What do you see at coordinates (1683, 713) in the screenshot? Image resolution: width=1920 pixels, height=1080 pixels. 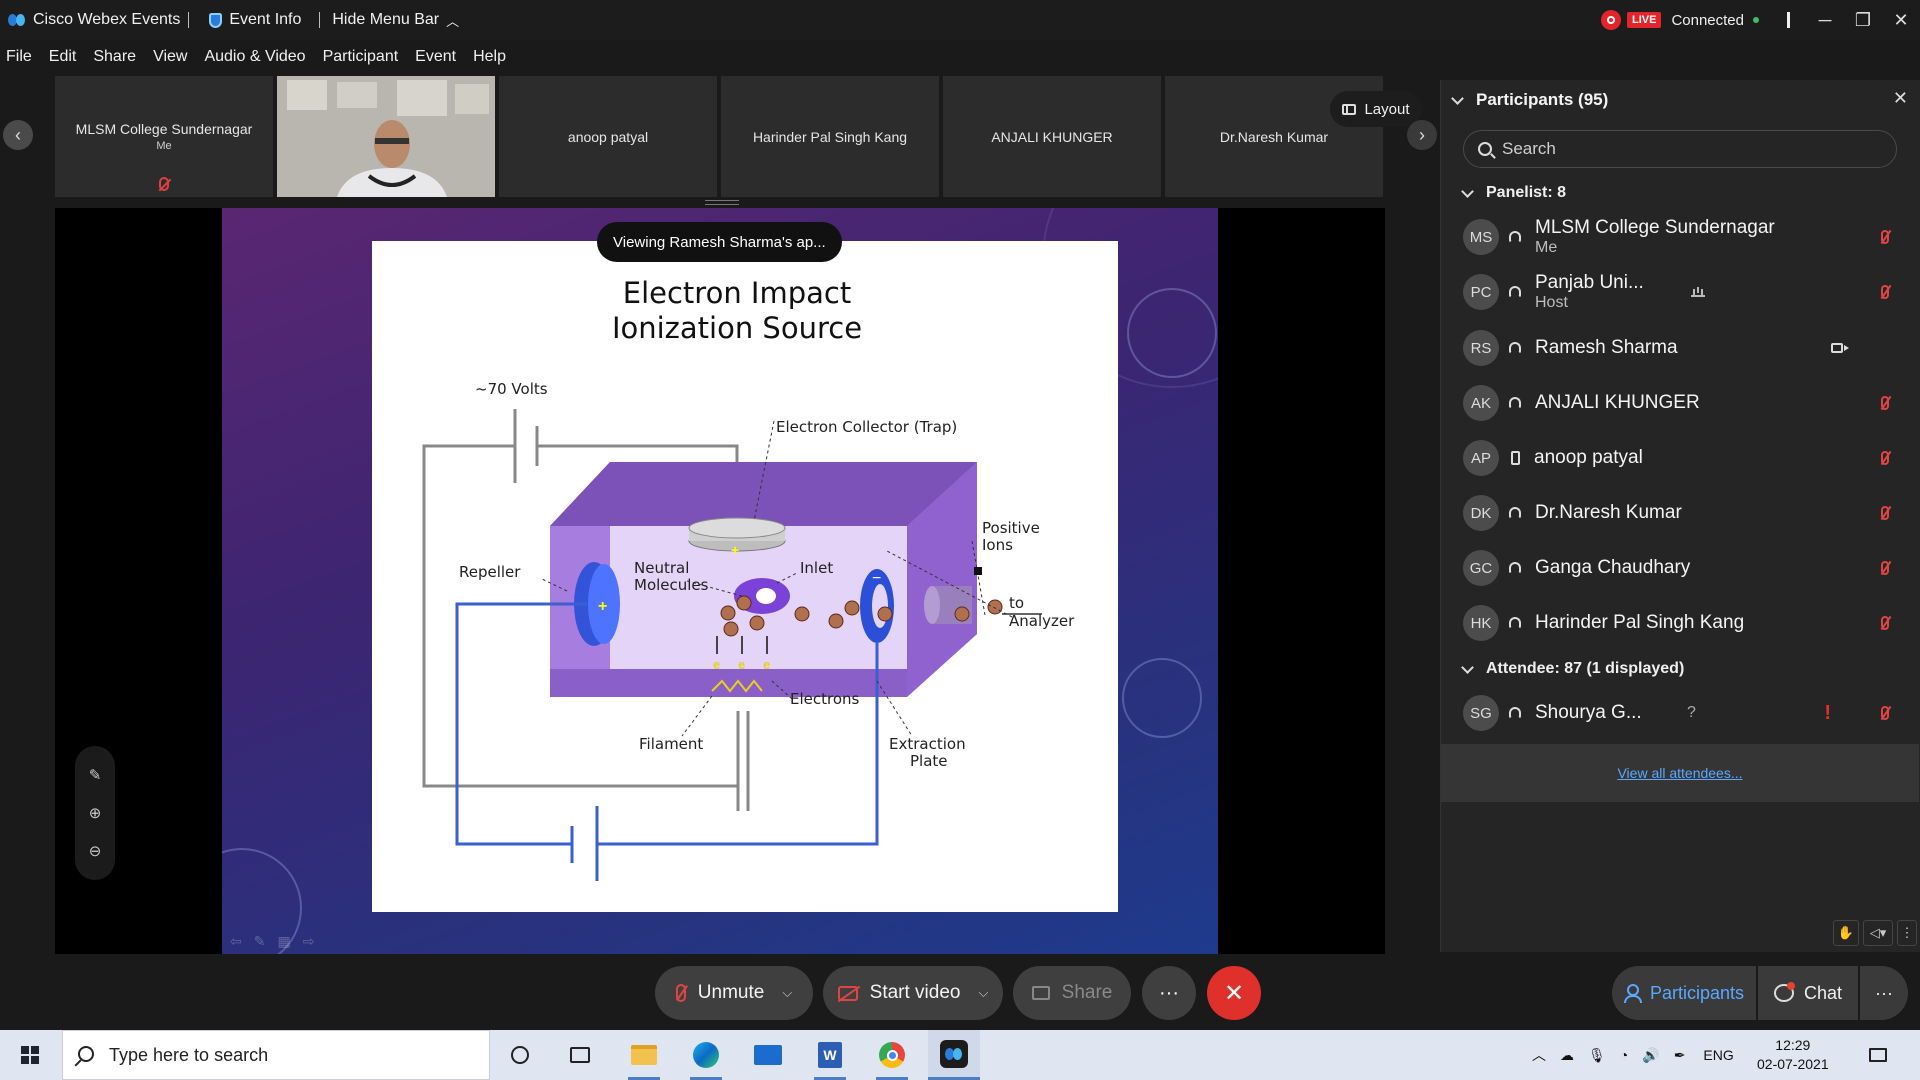 I see `participant-row: SG Shourya G... ? !` at bounding box center [1683, 713].